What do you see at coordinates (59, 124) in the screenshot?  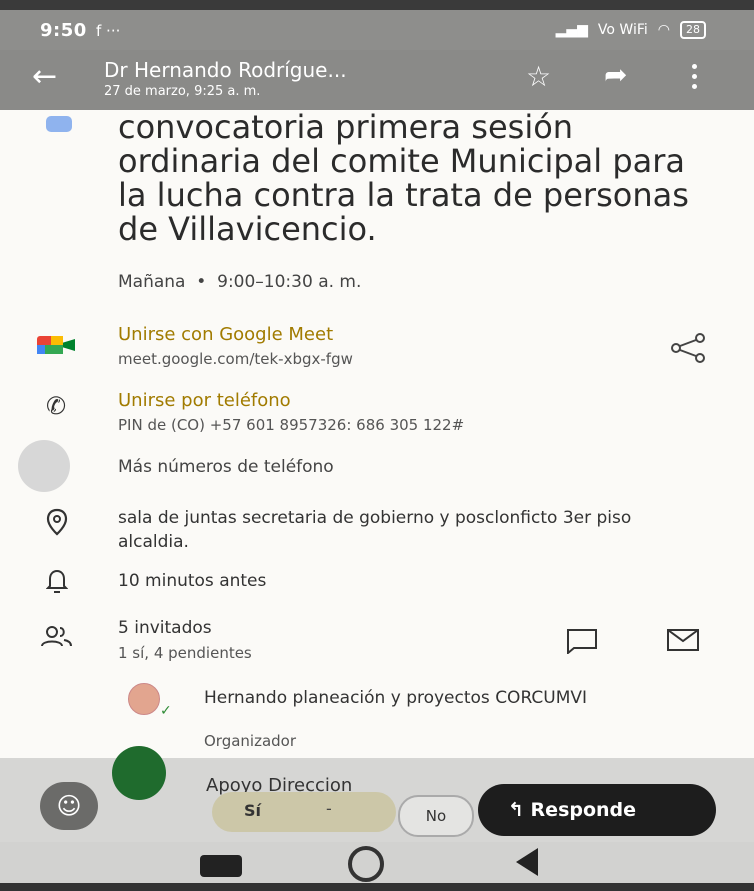 I see `calendar-color-chip` at bounding box center [59, 124].